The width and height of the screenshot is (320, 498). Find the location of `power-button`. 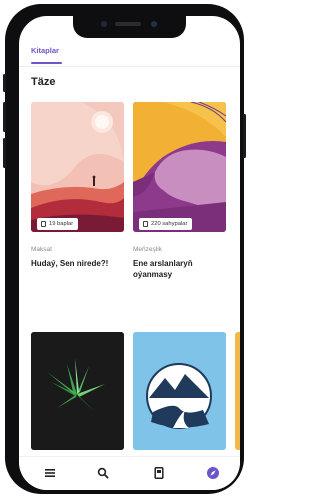

power-button is located at coordinates (244, 136).